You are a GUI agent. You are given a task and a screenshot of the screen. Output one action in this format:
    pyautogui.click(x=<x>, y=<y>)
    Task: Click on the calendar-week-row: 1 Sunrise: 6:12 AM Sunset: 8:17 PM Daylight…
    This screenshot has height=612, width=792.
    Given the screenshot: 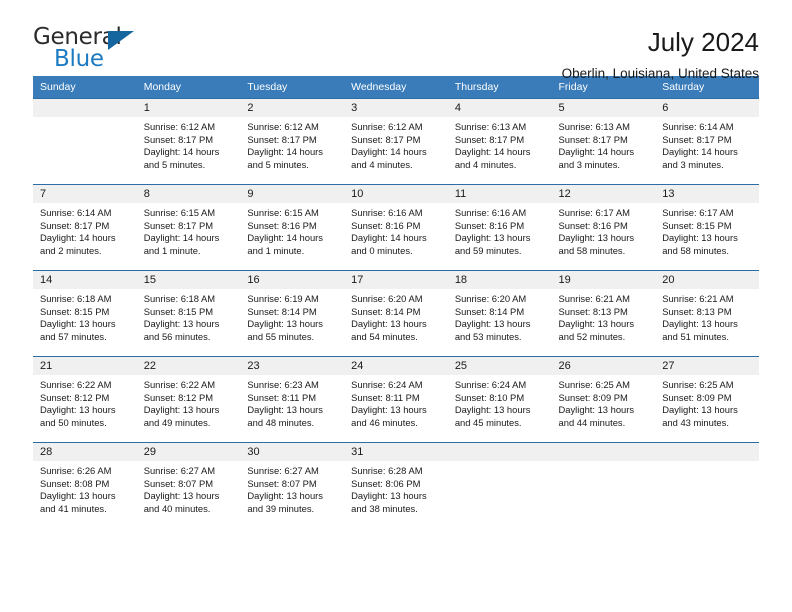 What is the action you would take?
    pyautogui.click(x=396, y=141)
    